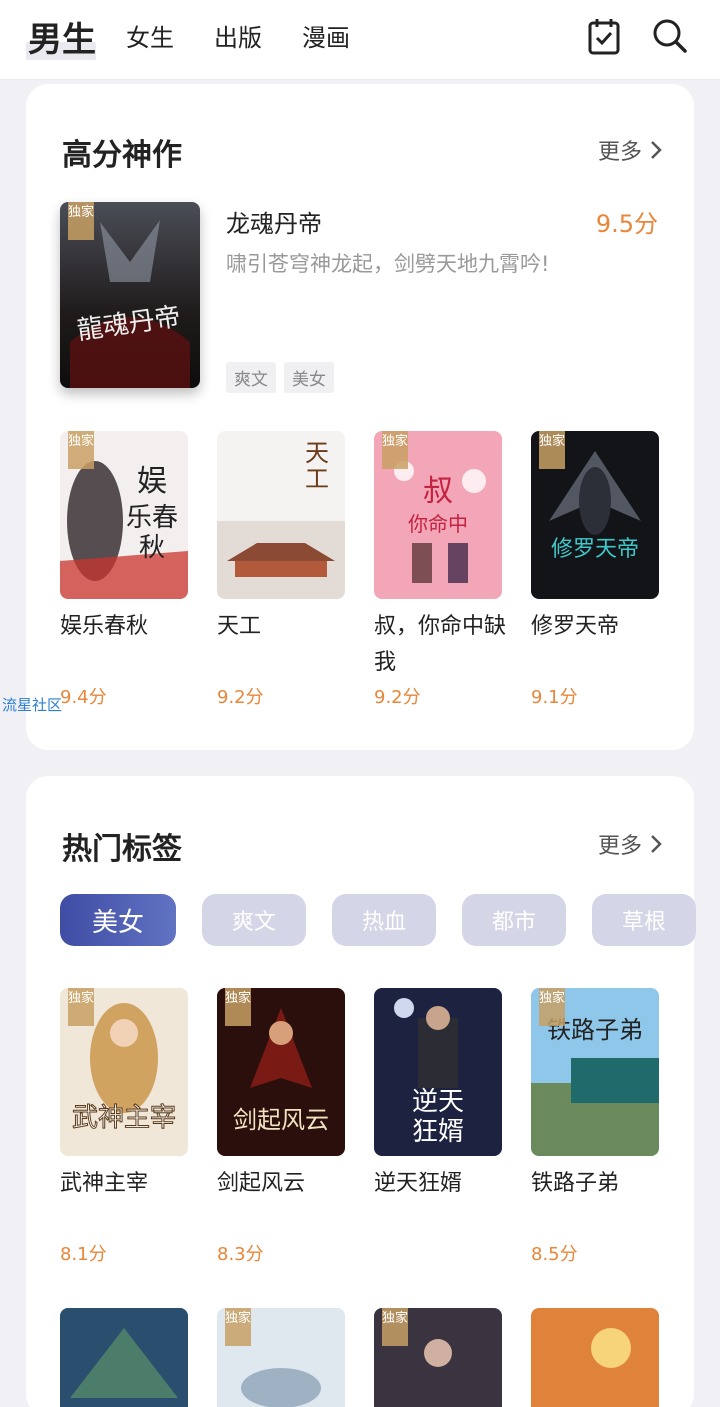 The height and width of the screenshot is (1407, 720). What do you see at coordinates (152, 548) in the screenshot?
I see `svg-text: 秋` at bounding box center [152, 548].